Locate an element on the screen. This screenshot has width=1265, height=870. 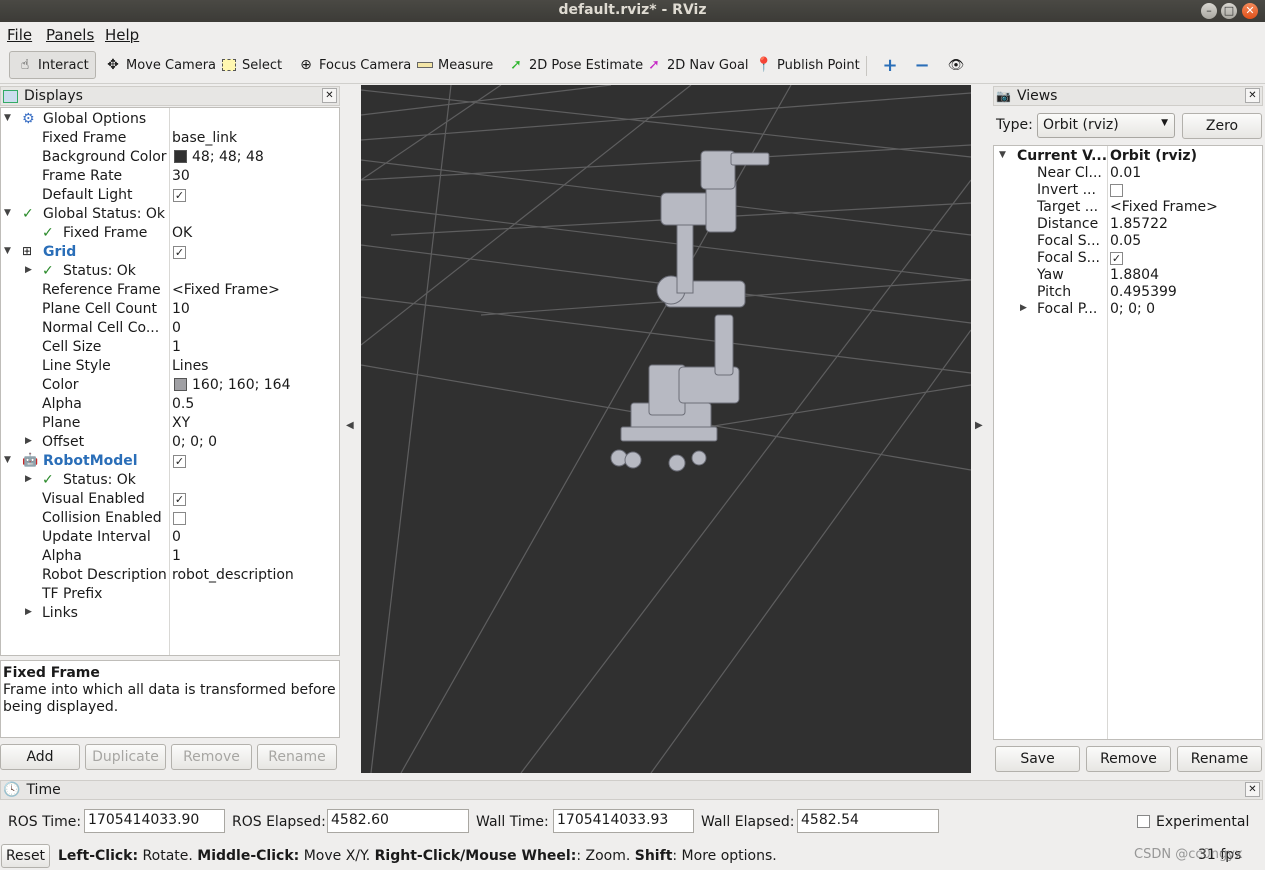
tree-value: robot_description is located at coordinates (233, 575).